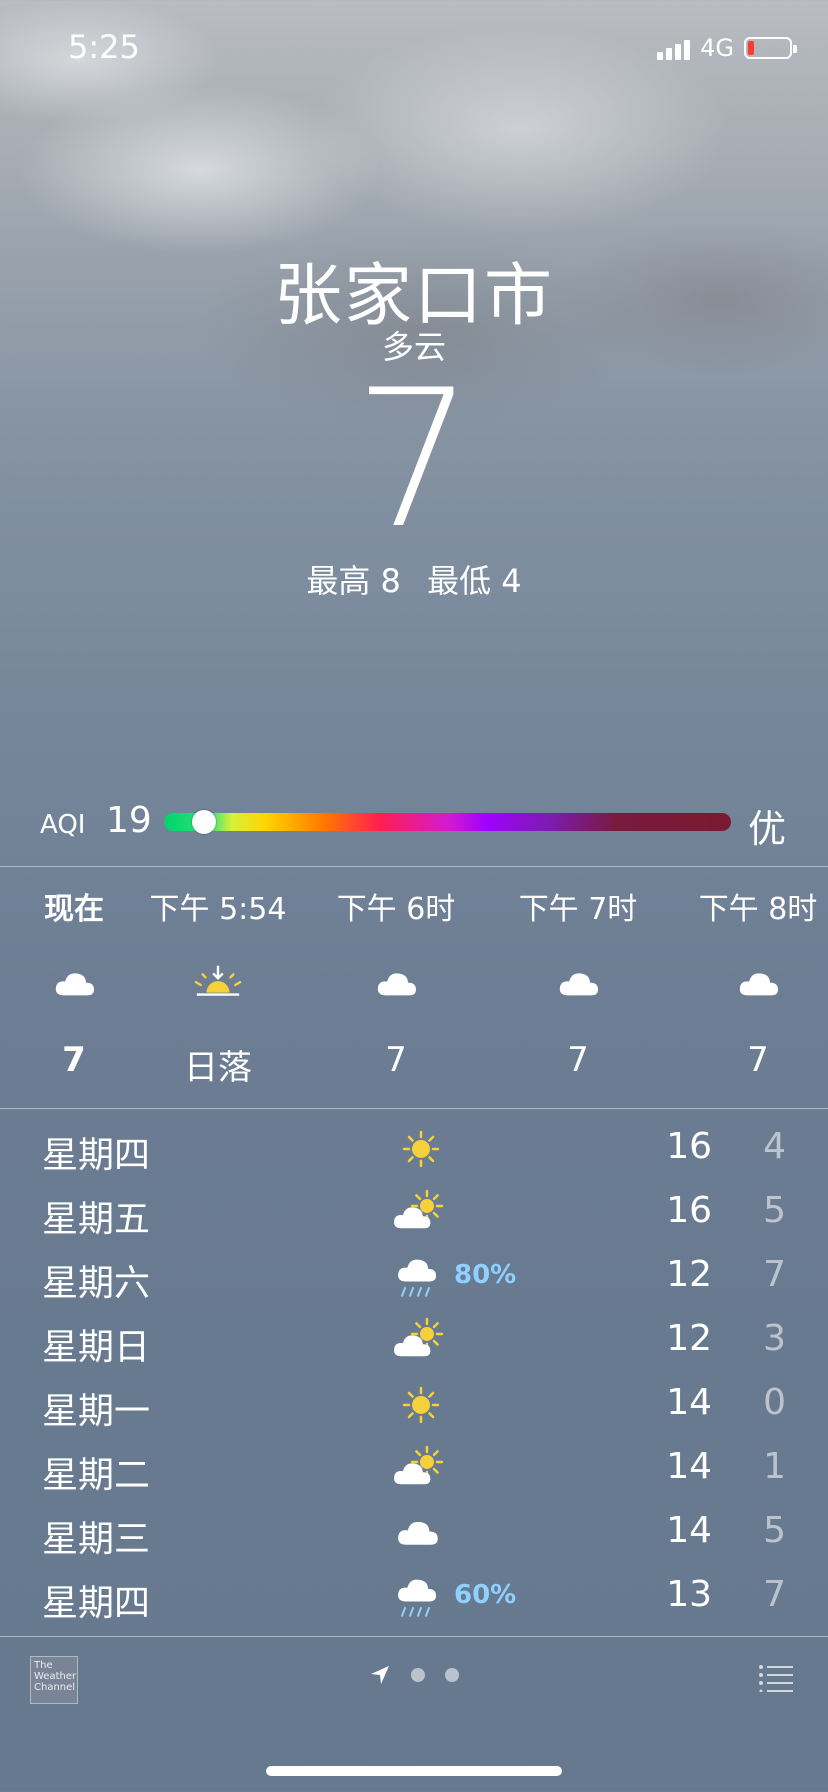 The height and width of the screenshot is (1792, 828). What do you see at coordinates (774, 1338) in the screenshot?
I see `day-low: 3` at bounding box center [774, 1338].